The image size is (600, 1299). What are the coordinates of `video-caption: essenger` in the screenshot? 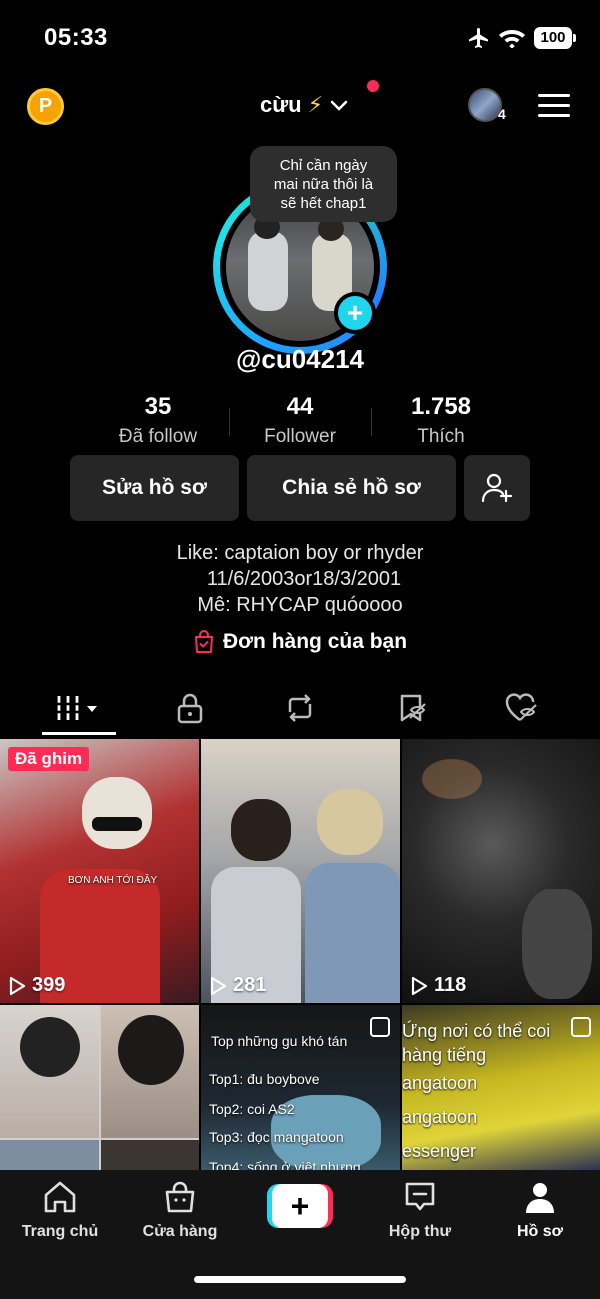 It's located at (439, 1151).